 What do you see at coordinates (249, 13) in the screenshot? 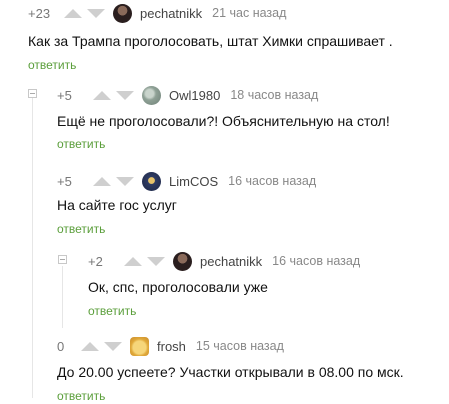
I see `timestamp: 21 час назад` at bounding box center [249, 13].